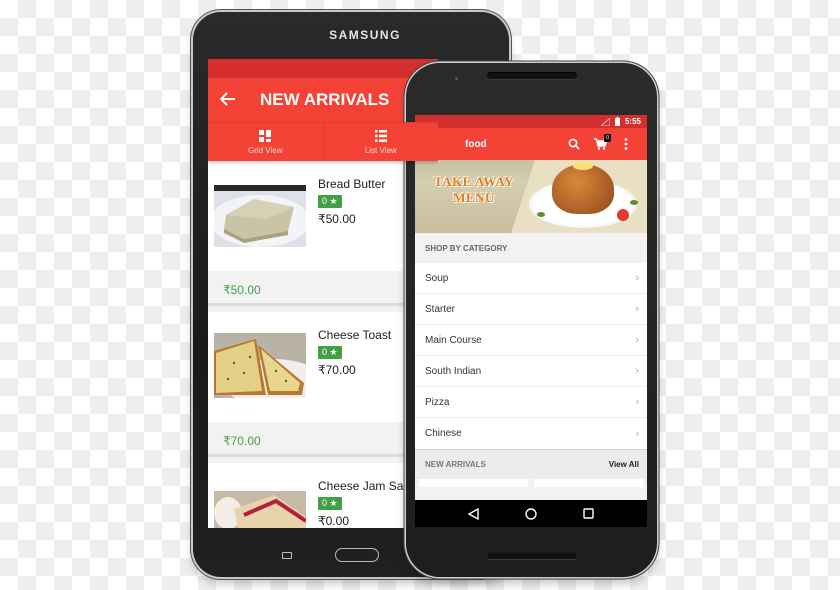 This screenshot has width=840, height=590. What do you see at coordinates (337, 219) in the screenshot?
I see `product-price: ₹50.00` at bounding box center [337, 219].